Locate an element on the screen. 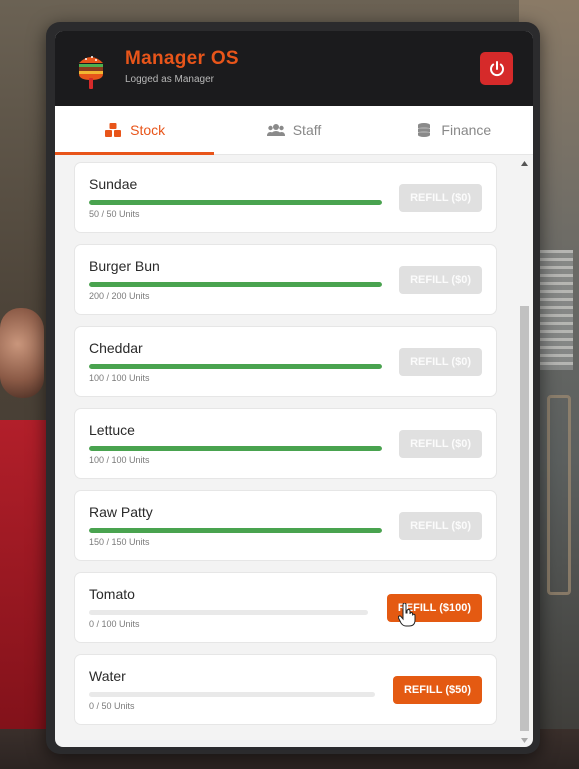  stock-units: 200 / 200 Units is located at coordinates (119, 296).